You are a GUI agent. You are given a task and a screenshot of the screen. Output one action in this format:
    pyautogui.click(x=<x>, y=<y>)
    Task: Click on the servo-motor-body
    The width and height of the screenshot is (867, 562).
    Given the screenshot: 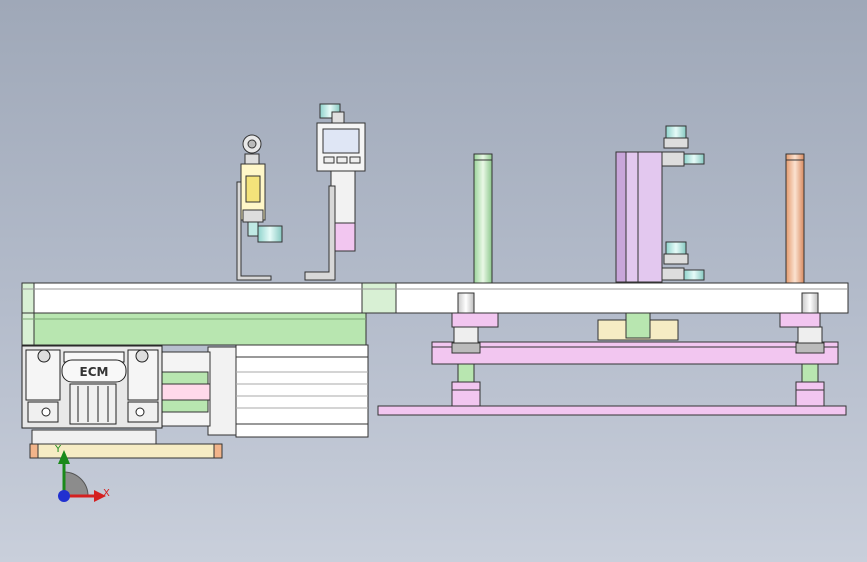 What is the action you would take?
    pyautogui.click(x=288, y=391)
    